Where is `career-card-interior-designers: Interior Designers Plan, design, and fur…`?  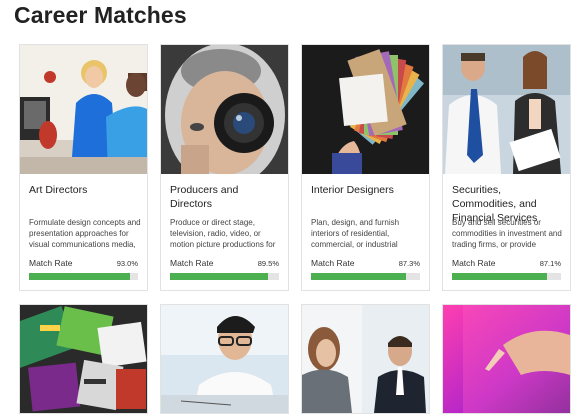
career-card-interior-designers: Interior Designers Plan, design, and fur… is located at coordinates (365, 167).